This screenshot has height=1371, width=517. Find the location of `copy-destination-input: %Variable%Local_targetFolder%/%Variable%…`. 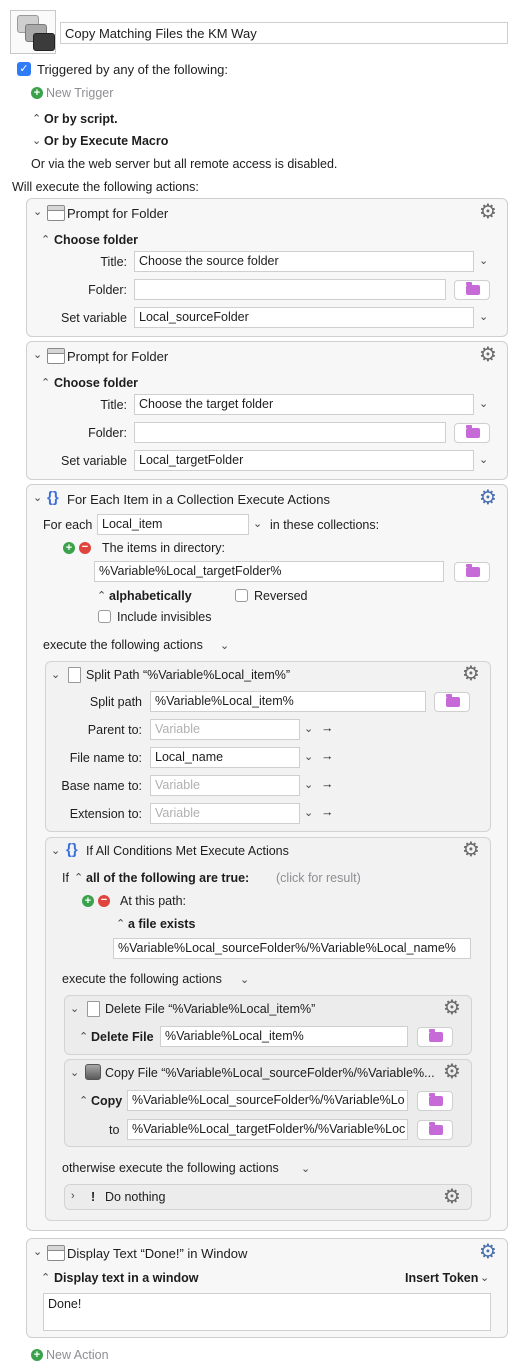

copy-destination-input: %Variable%Local_targetFolder%/%Variable%… is located at coordinates (267, 1129).